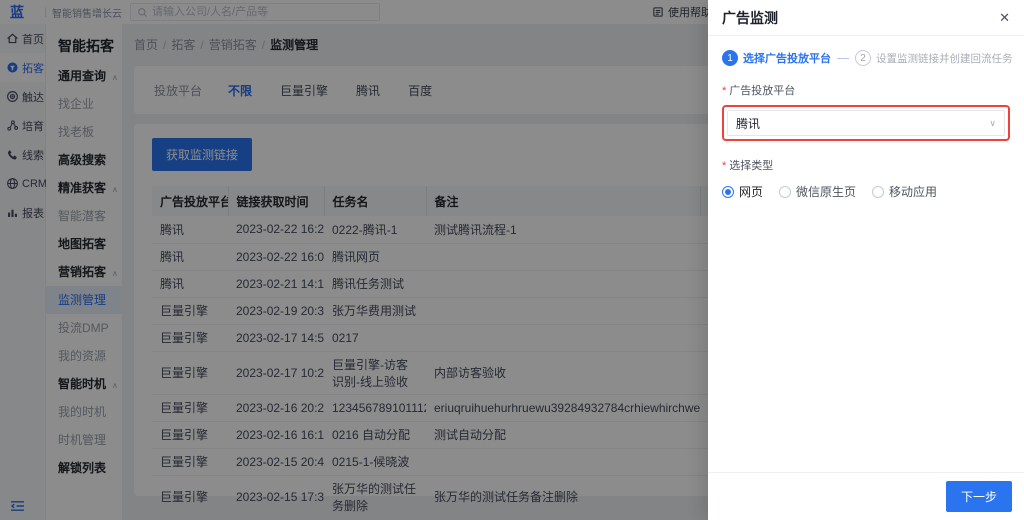 This screenshot has width=1024, height=520. What do you see at coordinates (866, 18) in the screenshot?
I see `drawer-header: 广告监测 ✕` at bounding box center [866, 18].